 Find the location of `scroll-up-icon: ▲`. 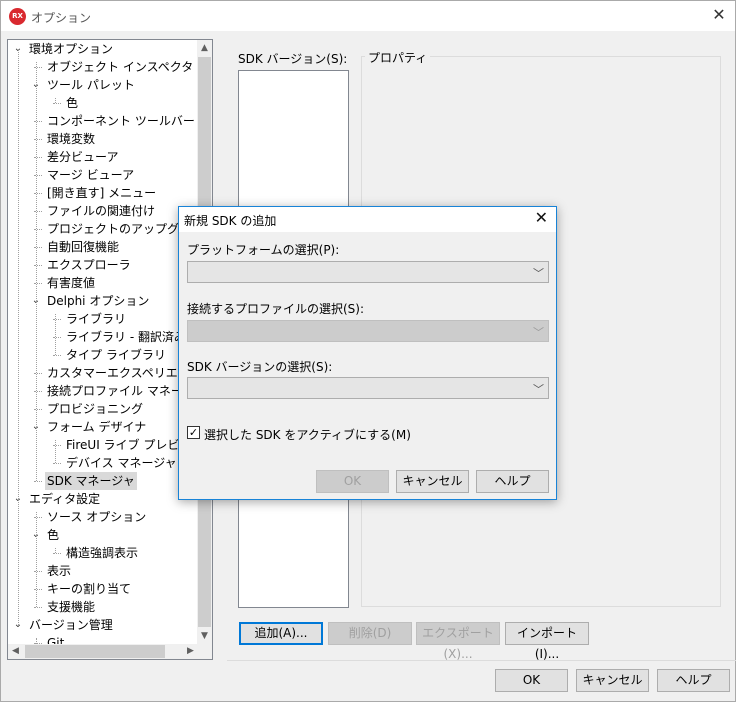

scroll-up-icon: ▲ is located at coordinates (204, 48).